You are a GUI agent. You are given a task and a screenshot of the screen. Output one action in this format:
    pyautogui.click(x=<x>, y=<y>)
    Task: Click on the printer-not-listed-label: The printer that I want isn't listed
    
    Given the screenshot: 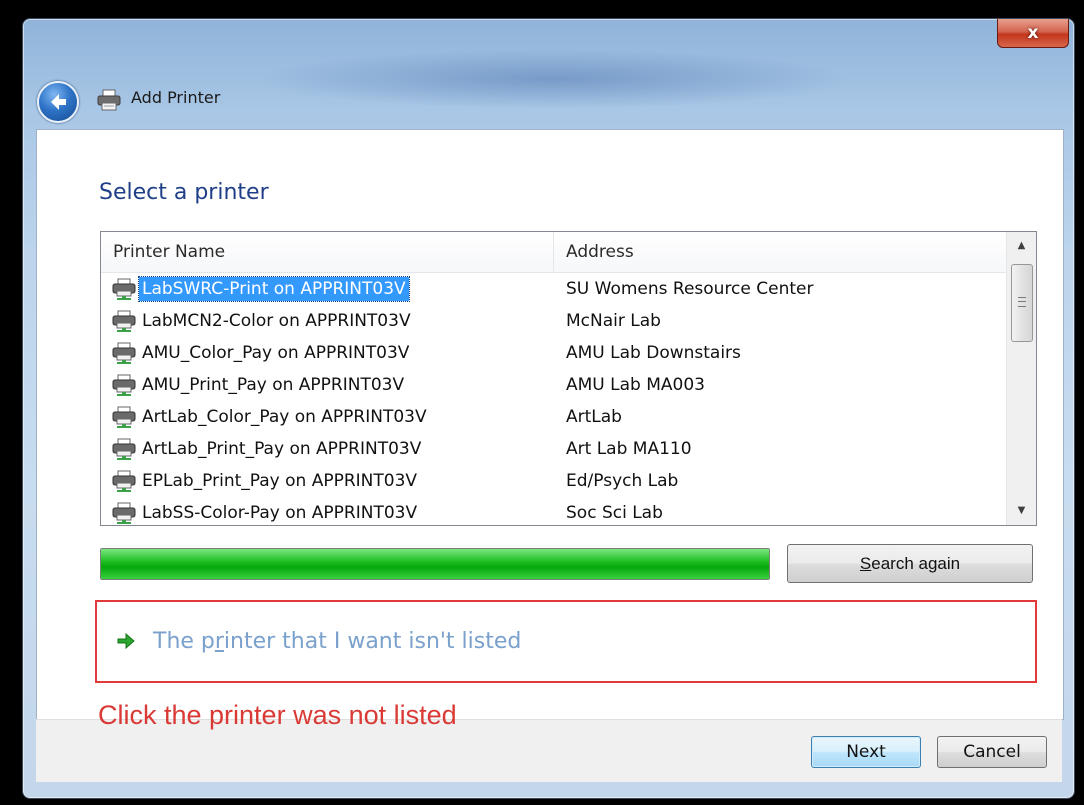 What is the action you would take?
    pyautogui.click(x=337, y=641)
    